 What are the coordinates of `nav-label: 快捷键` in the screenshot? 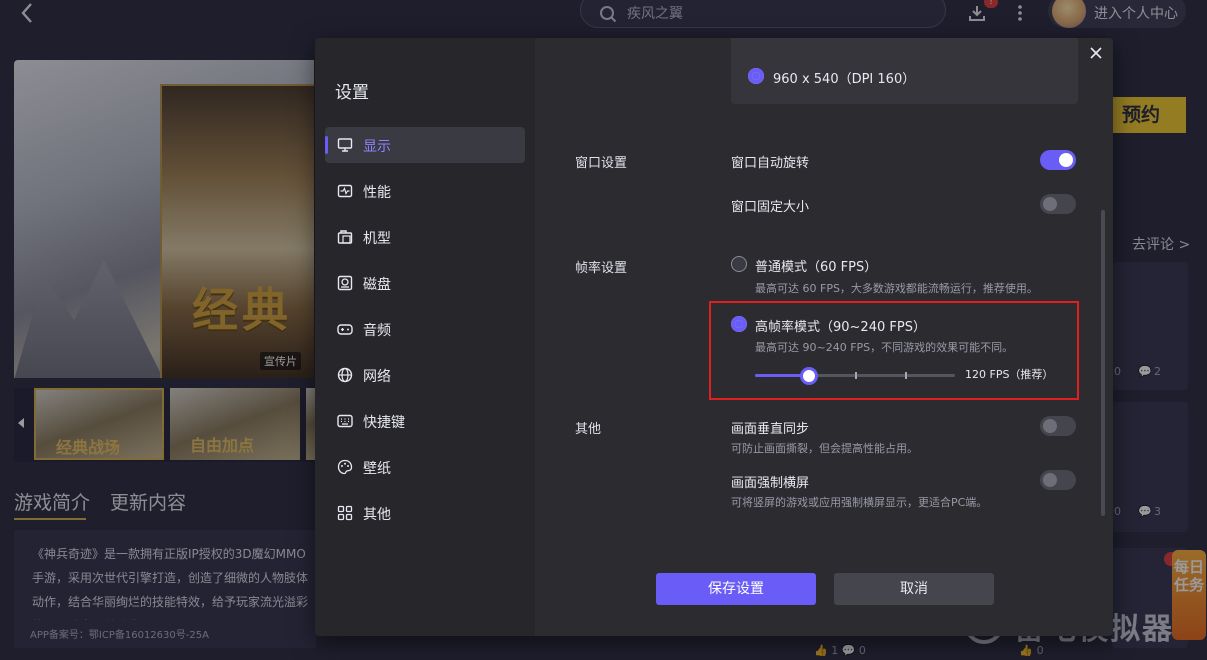 It's located at (384, 423).